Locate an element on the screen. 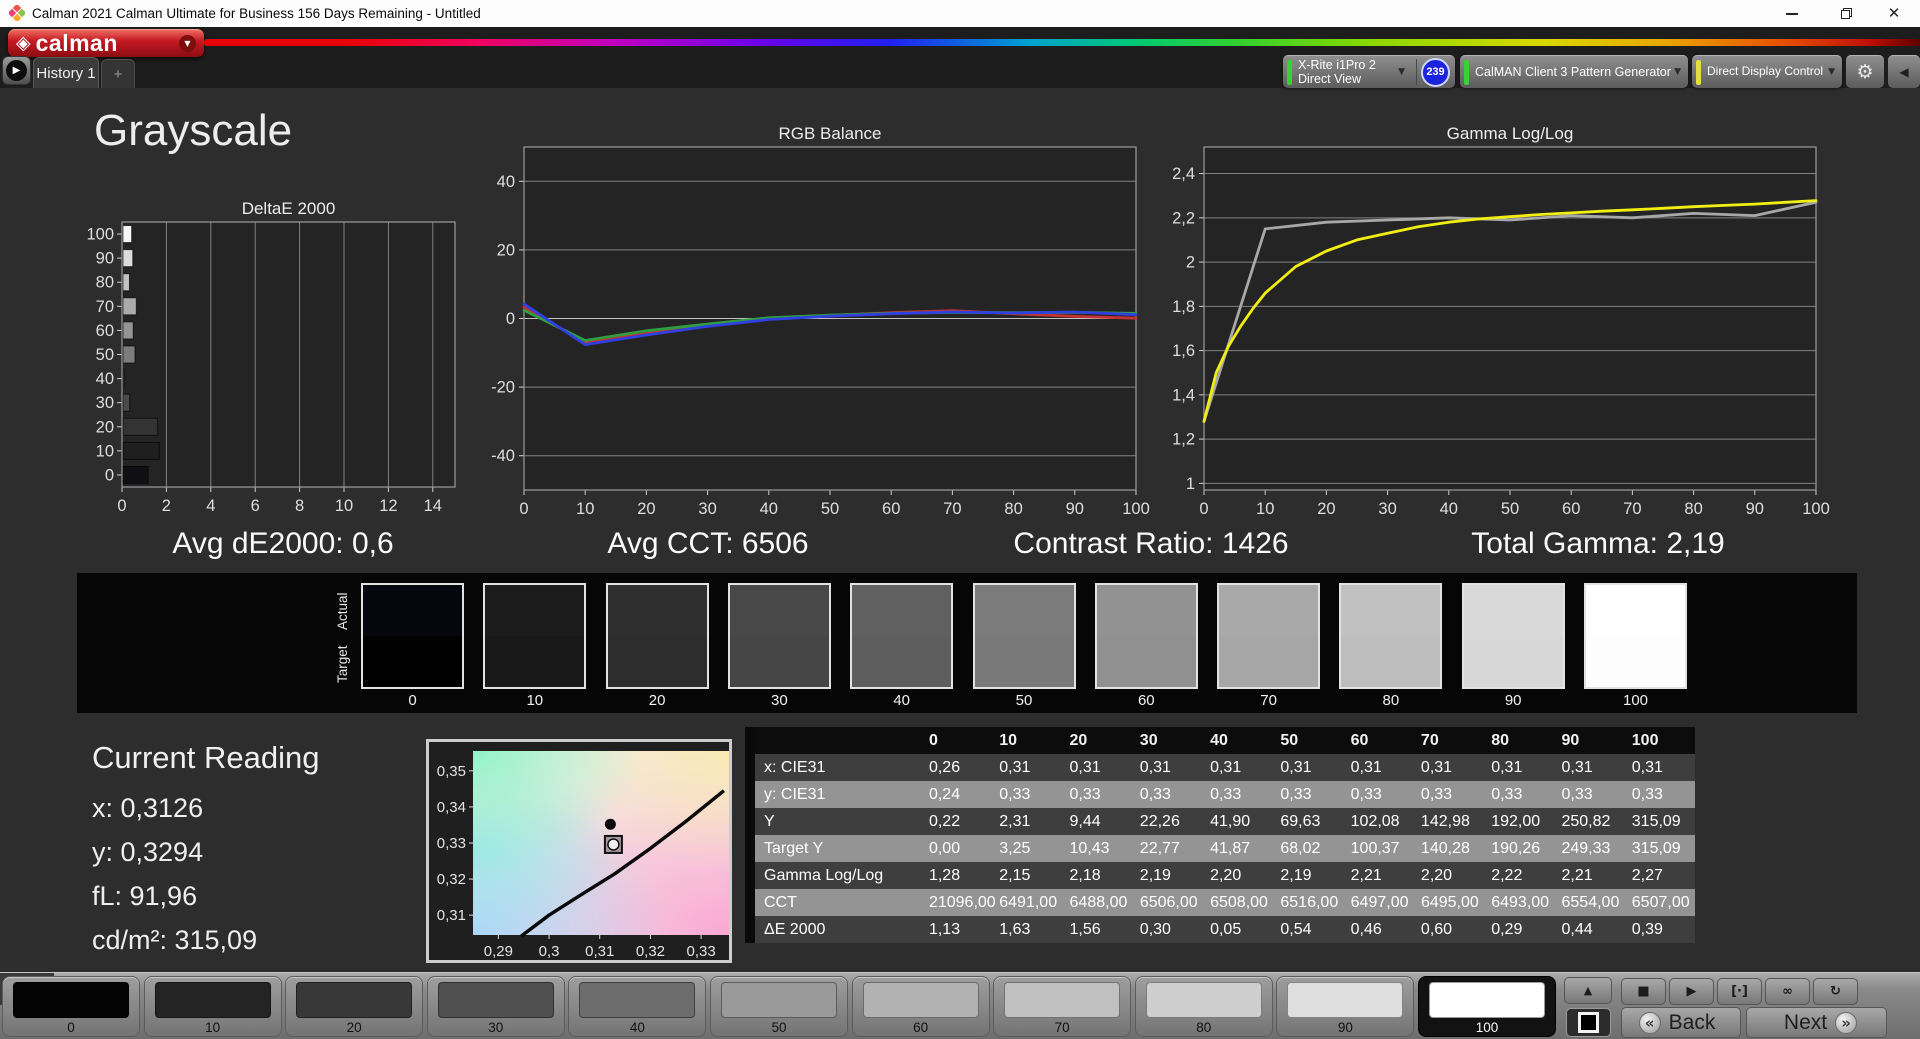  table-cell: 6508,00 is located at coordinates (1239, 902).